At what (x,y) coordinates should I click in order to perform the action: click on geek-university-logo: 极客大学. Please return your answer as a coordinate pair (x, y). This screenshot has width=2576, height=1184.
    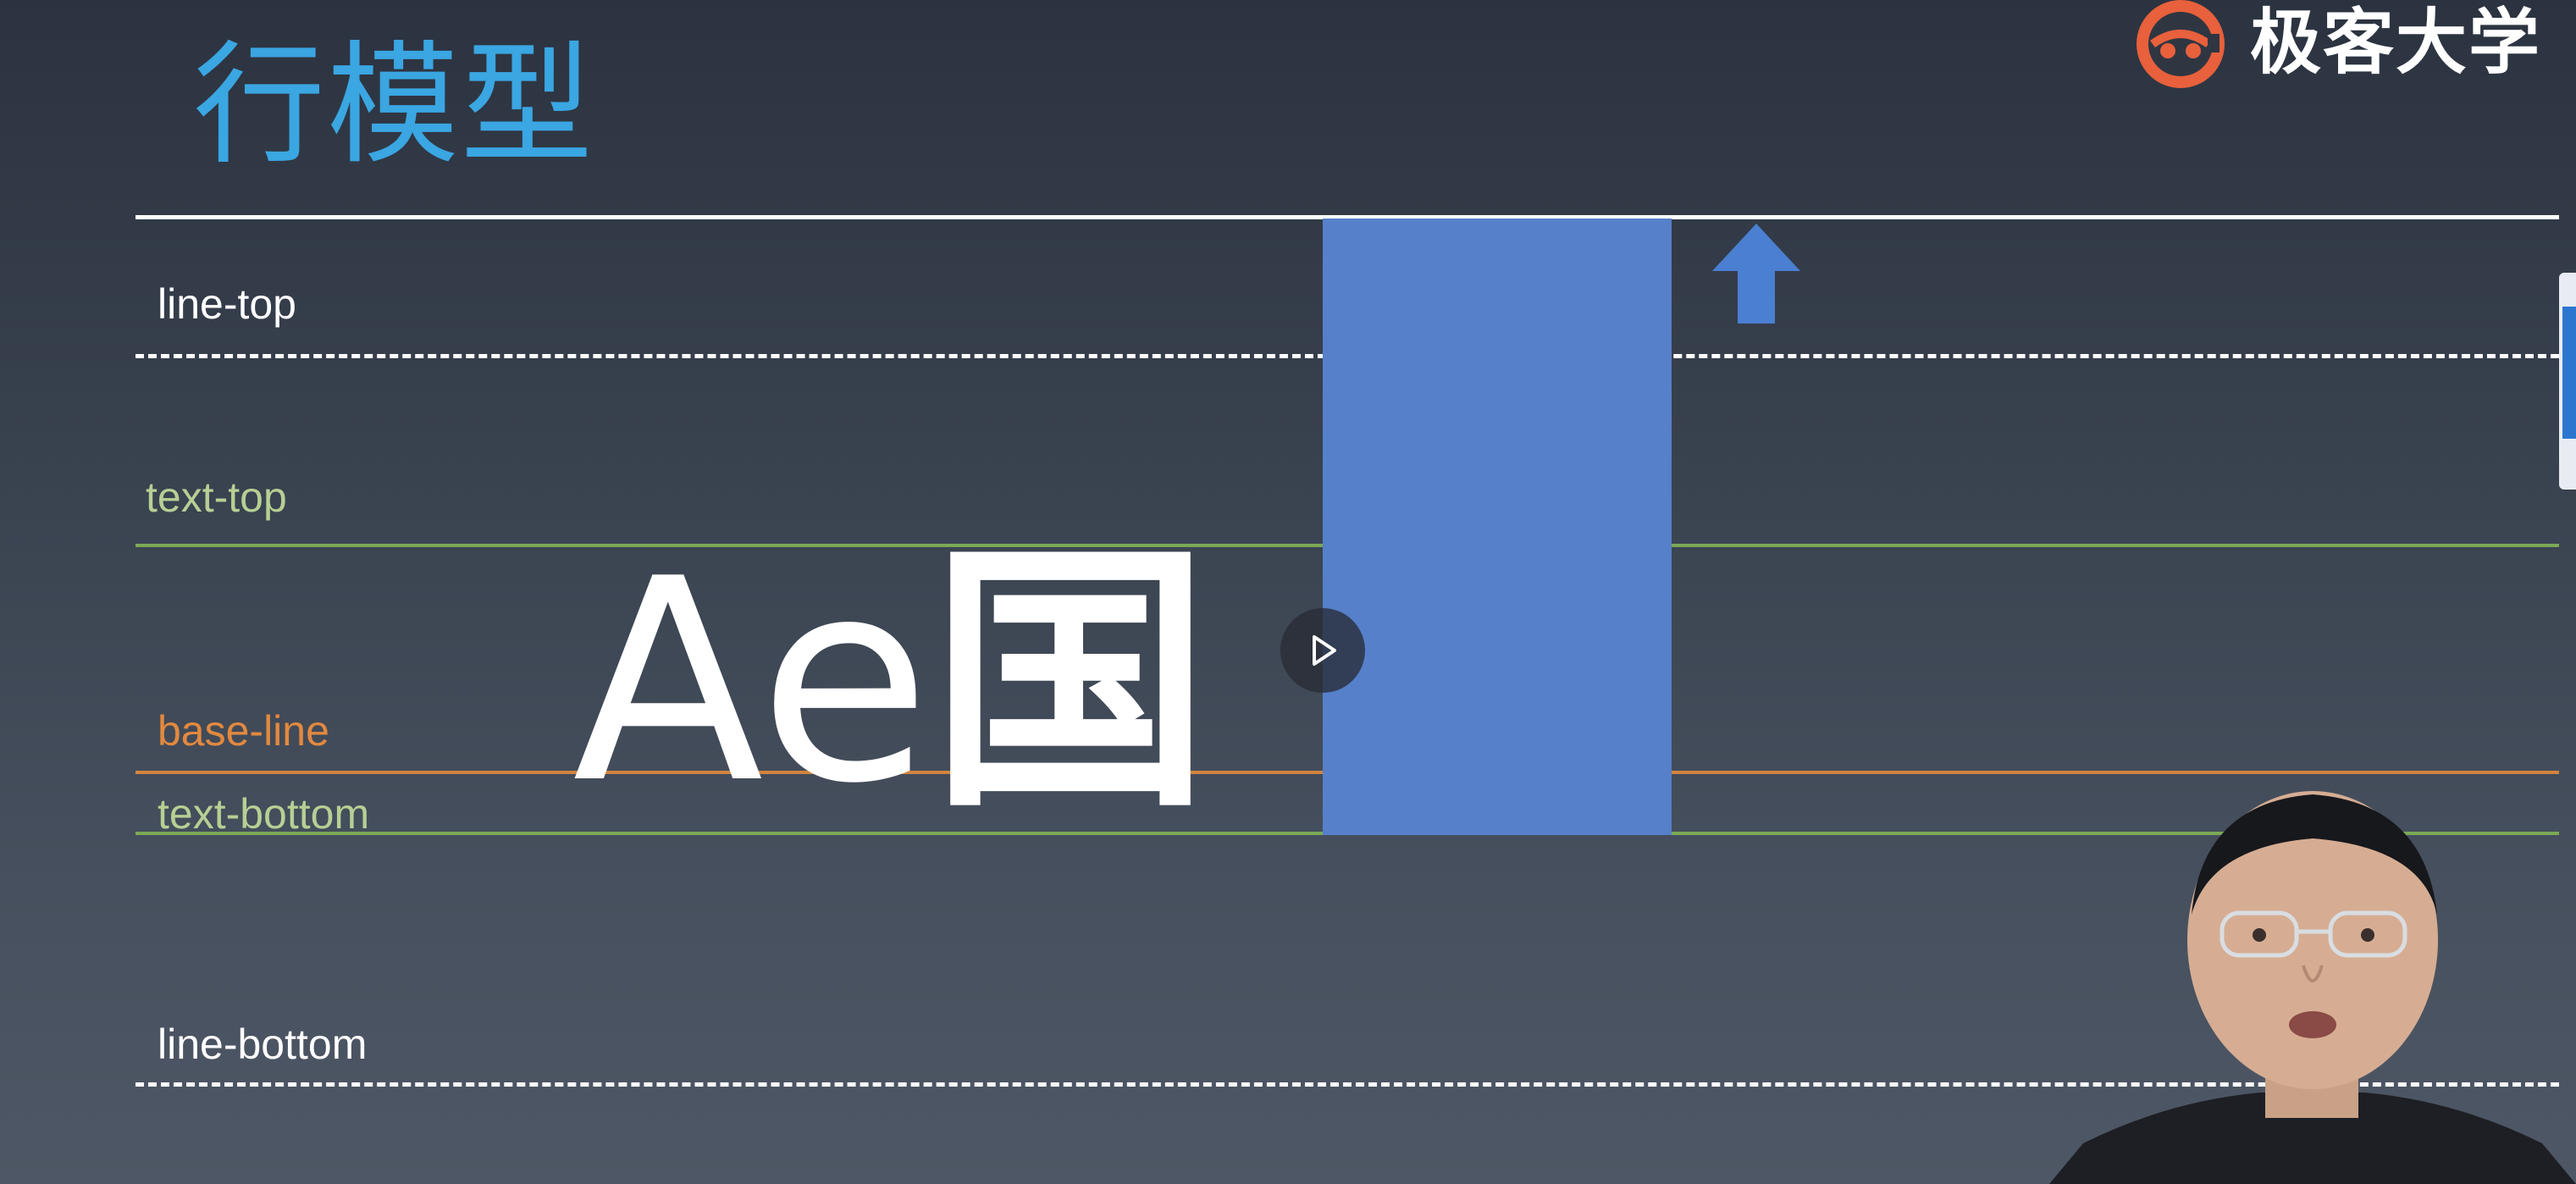
    Looking at the image, I should click on (2347, 51).